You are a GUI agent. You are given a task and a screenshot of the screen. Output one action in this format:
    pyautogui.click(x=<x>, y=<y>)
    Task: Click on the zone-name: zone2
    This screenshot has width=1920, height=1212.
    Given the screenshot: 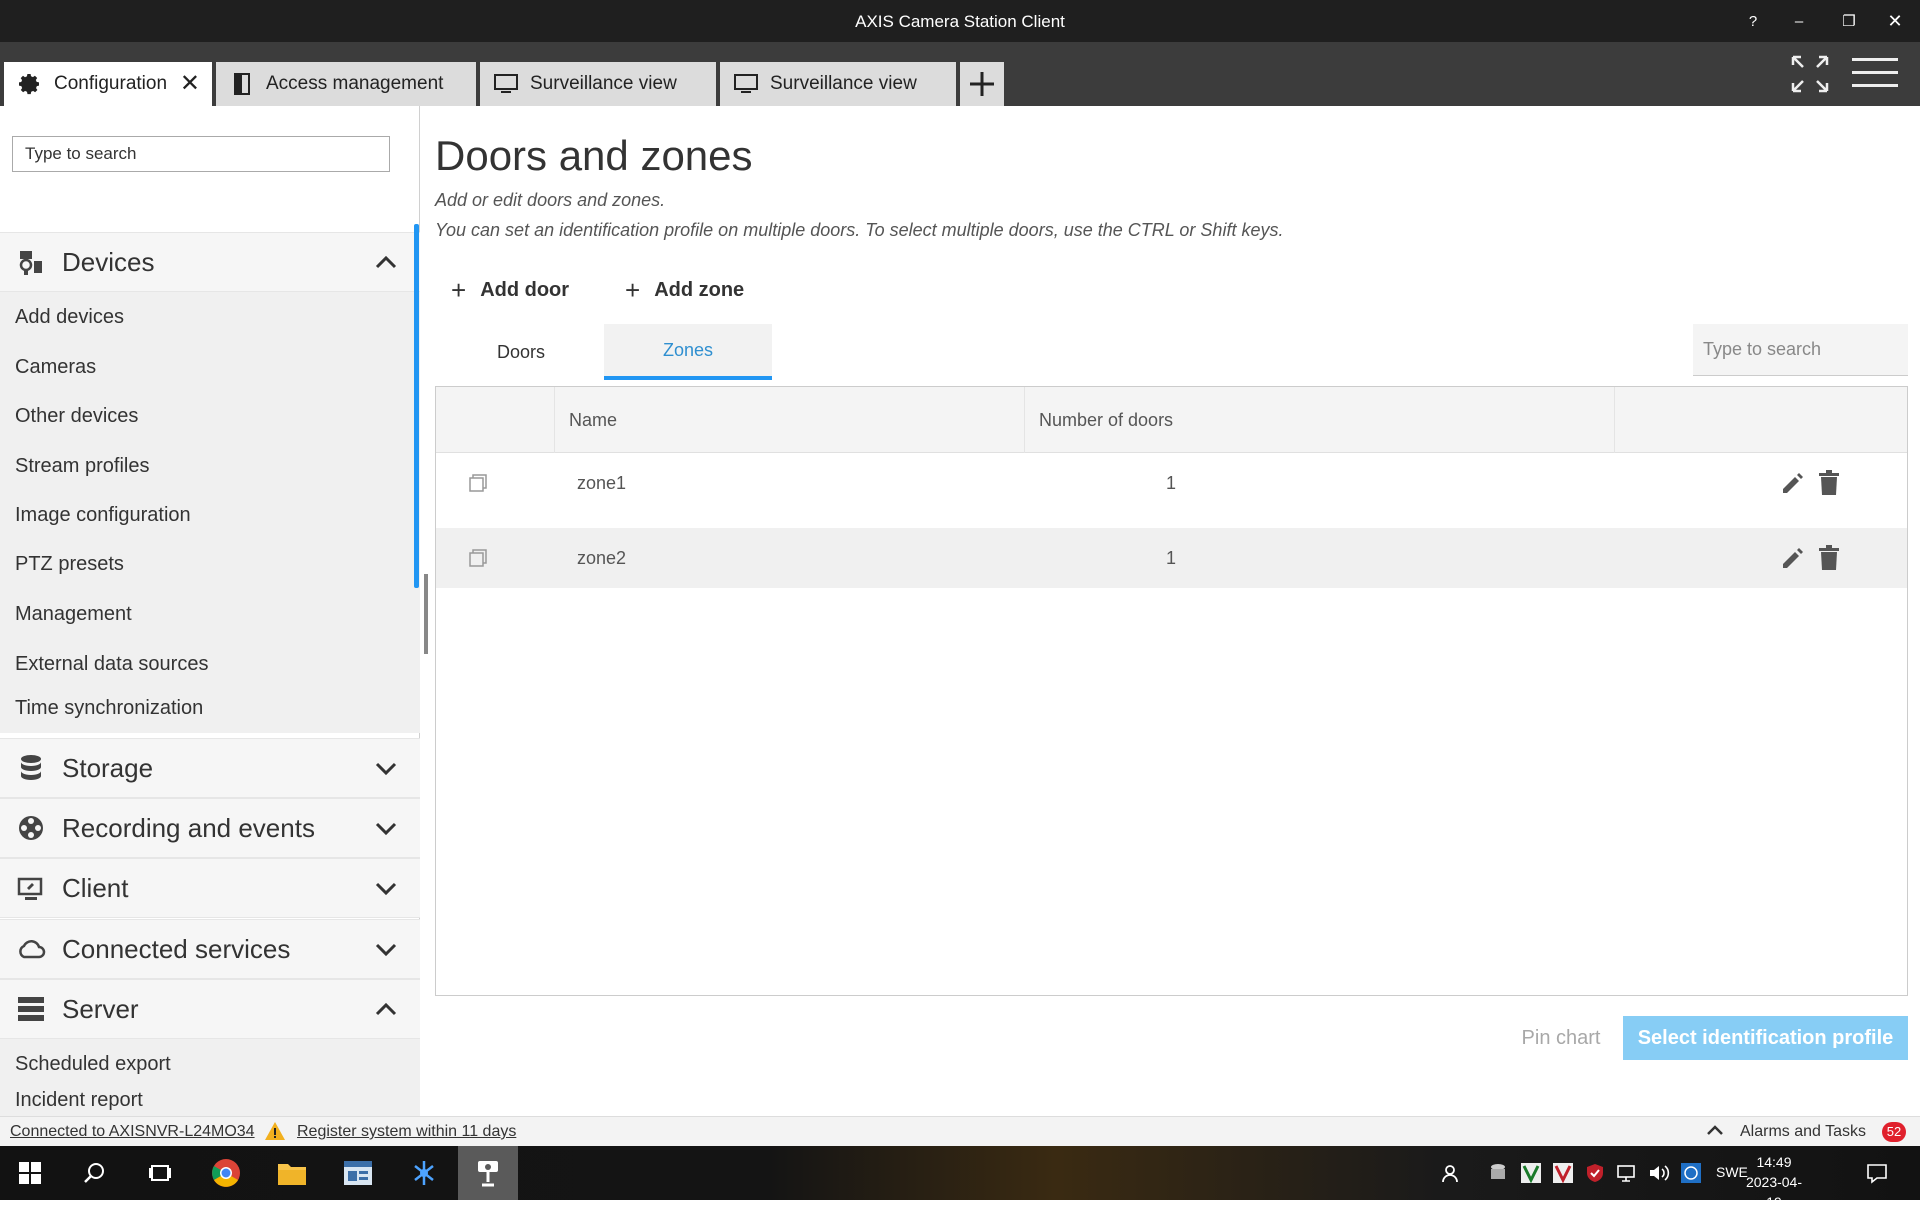 What is the action you would take?
    pyautogui.click(x=602, y=557)
    